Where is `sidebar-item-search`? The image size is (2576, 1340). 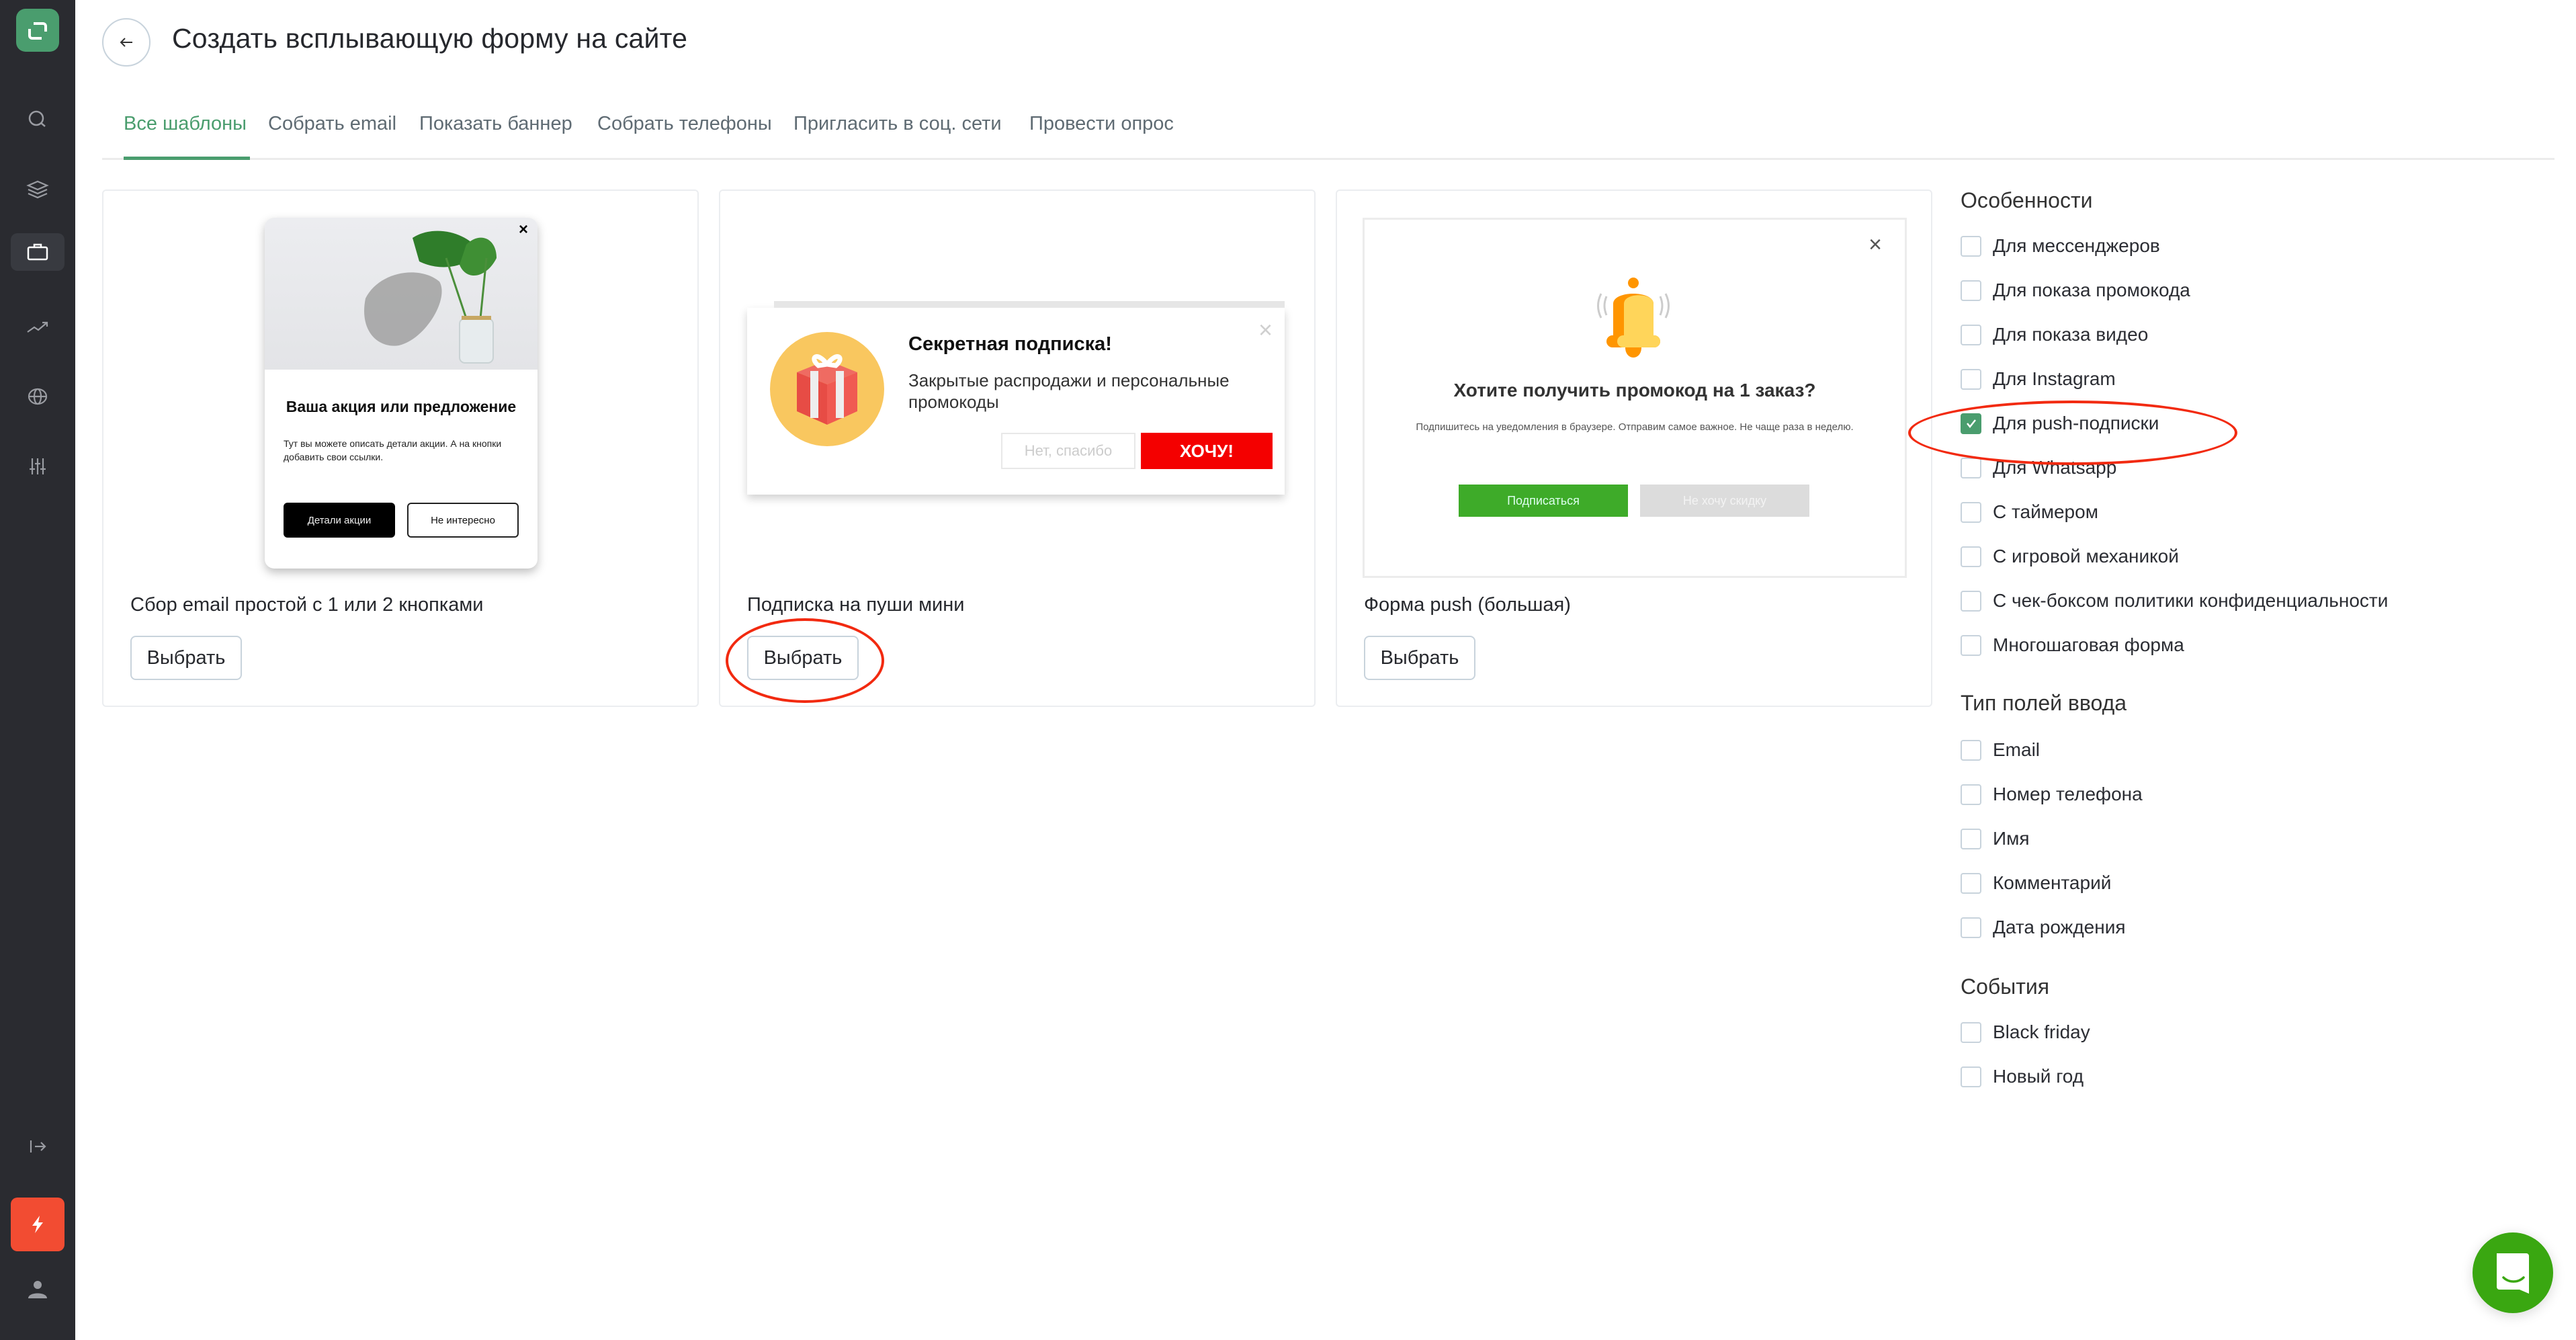
sidebar-item-search is located at coordinates (38, 119).